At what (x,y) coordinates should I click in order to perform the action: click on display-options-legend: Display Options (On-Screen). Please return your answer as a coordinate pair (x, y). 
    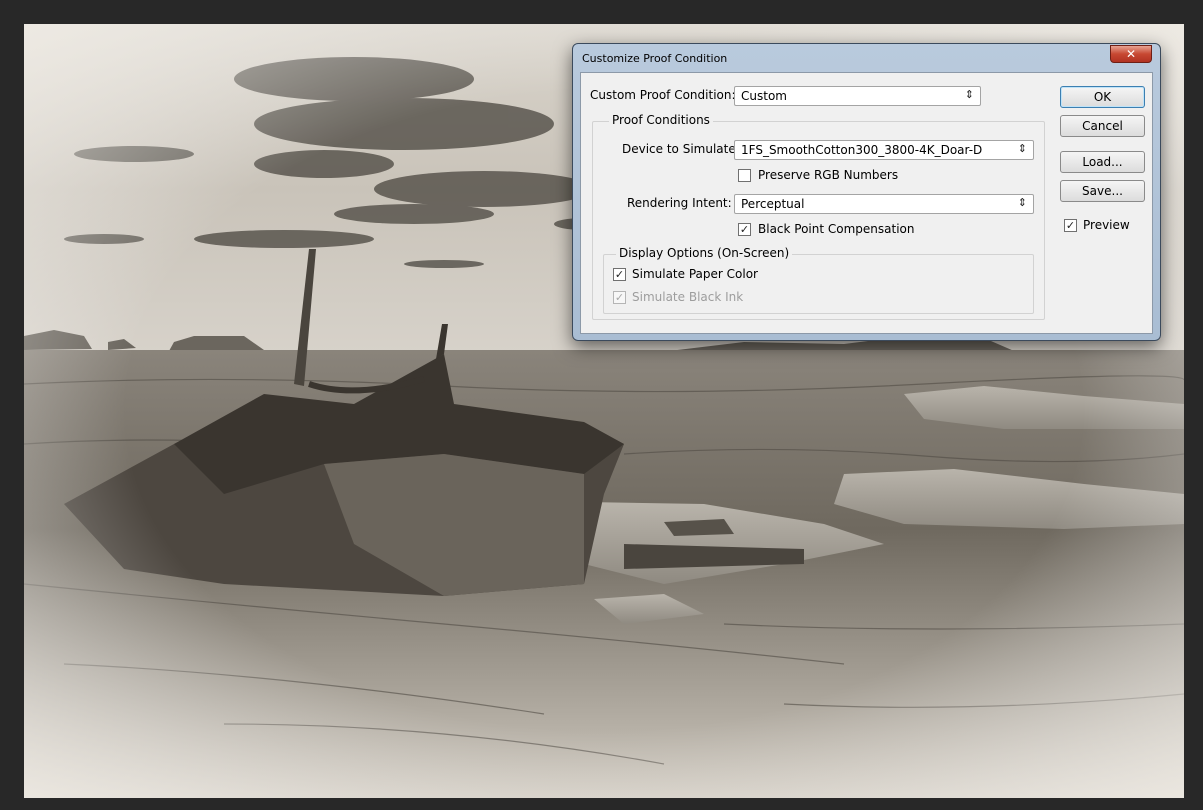
    Looking at the image, I should click on (704, 253).